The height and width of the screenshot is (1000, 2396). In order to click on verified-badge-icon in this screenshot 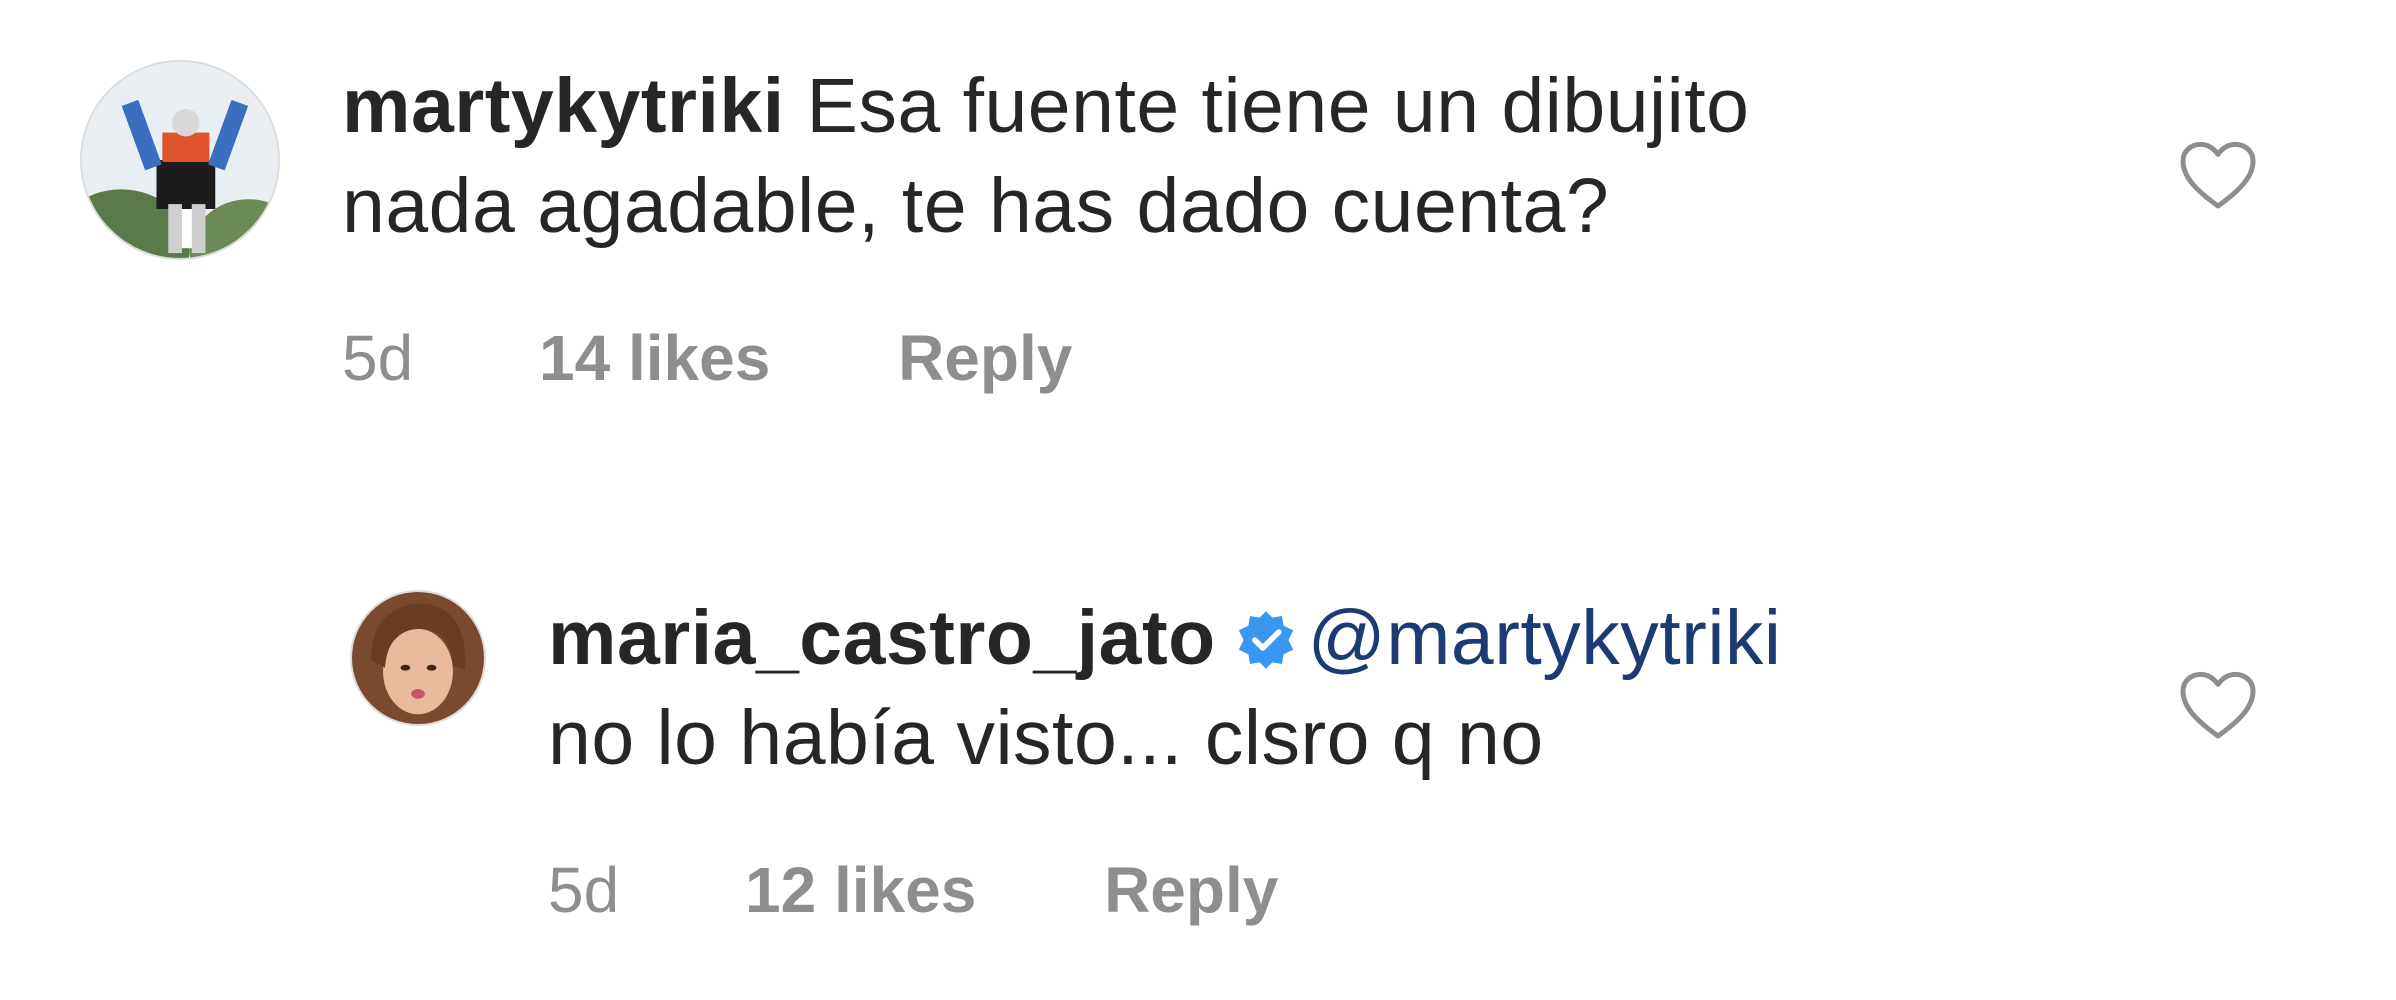, I will do `click(1266, 632)`.